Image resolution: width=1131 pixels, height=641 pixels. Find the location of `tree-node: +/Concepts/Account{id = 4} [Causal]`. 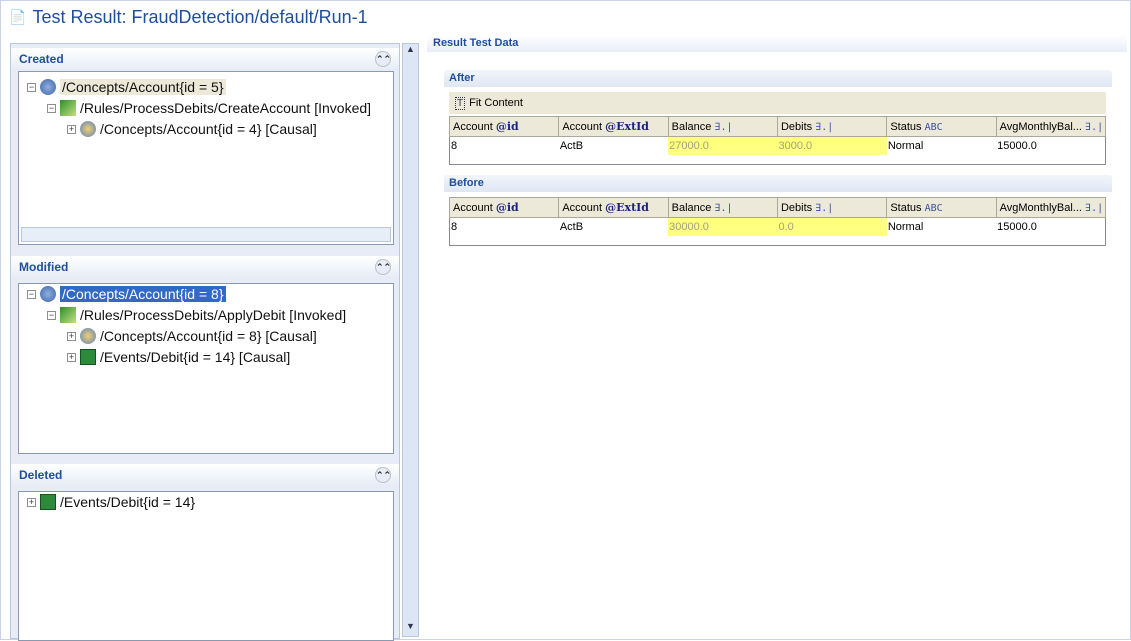

tree-node: +/Concepts/Account{id = 4} [Causal] is located at coordinates (192, 129).